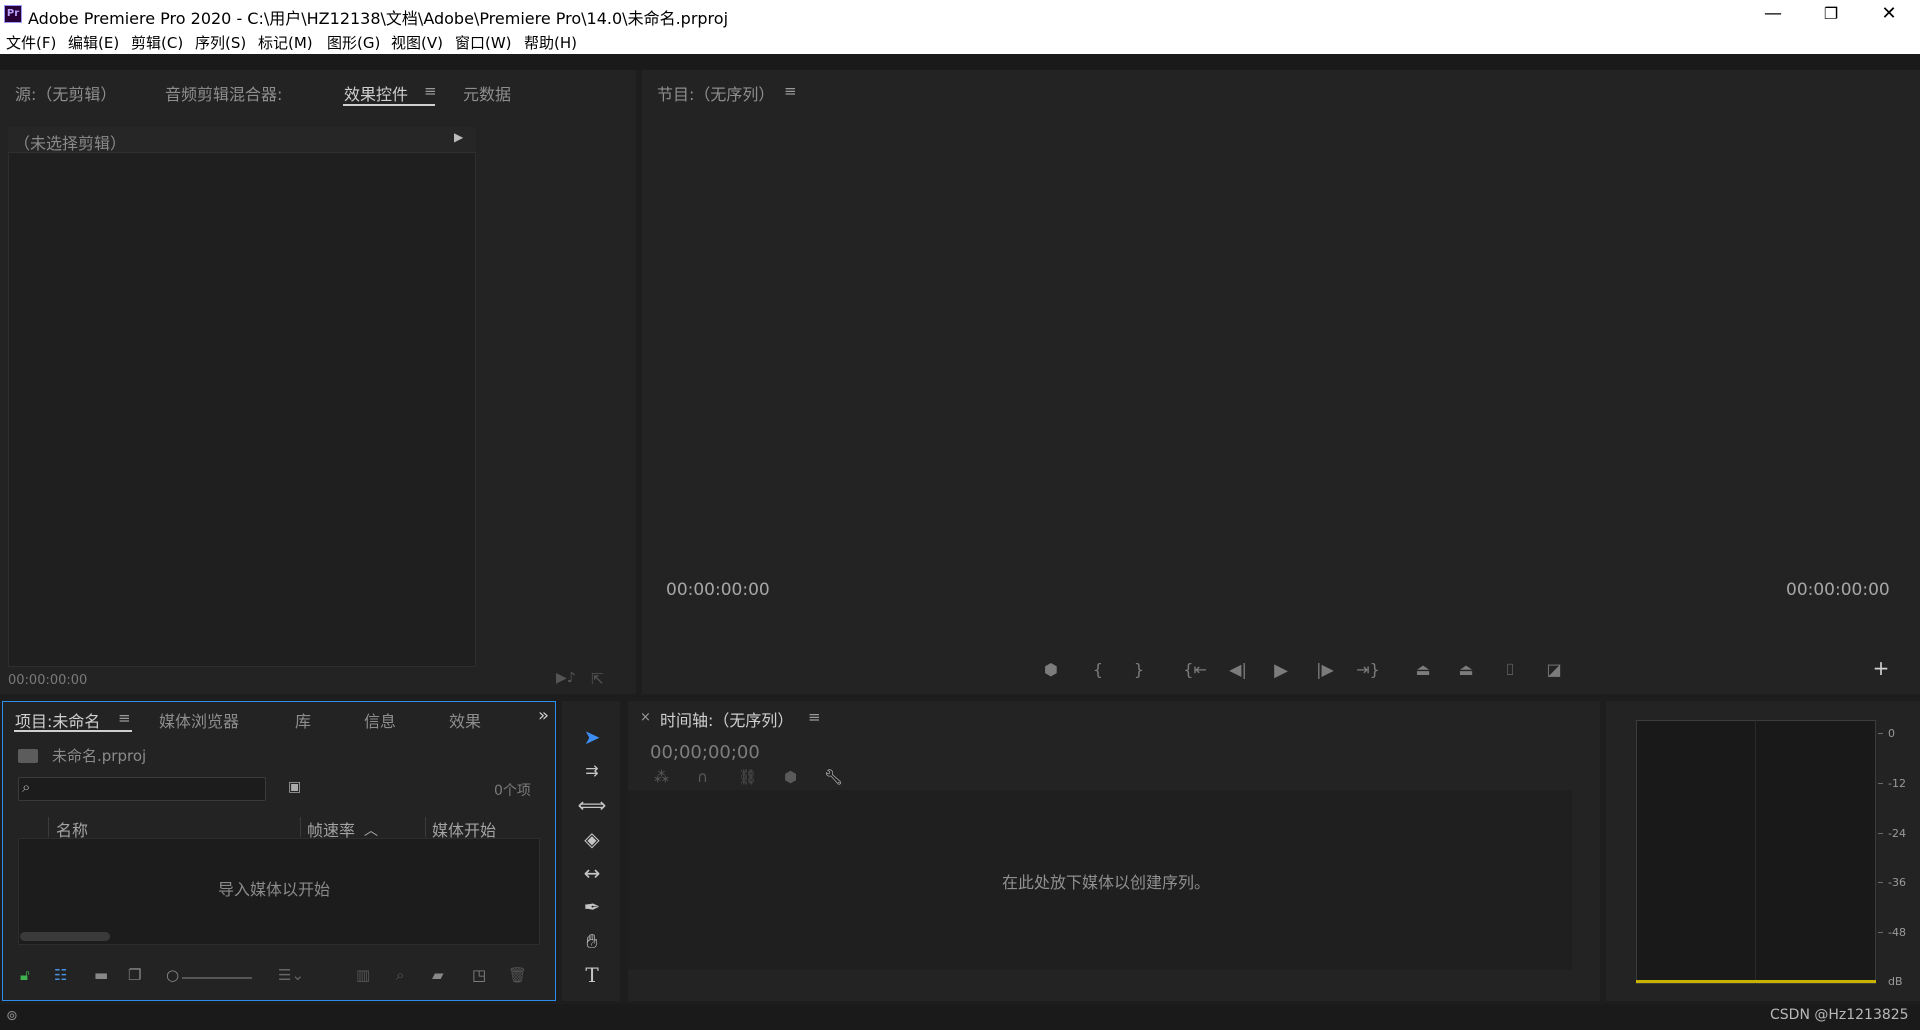  What do you see at coordinates (747, 777) in the screenshot?
I see `linked-selection-icon: ⛓` at bounding box center [747, 777].